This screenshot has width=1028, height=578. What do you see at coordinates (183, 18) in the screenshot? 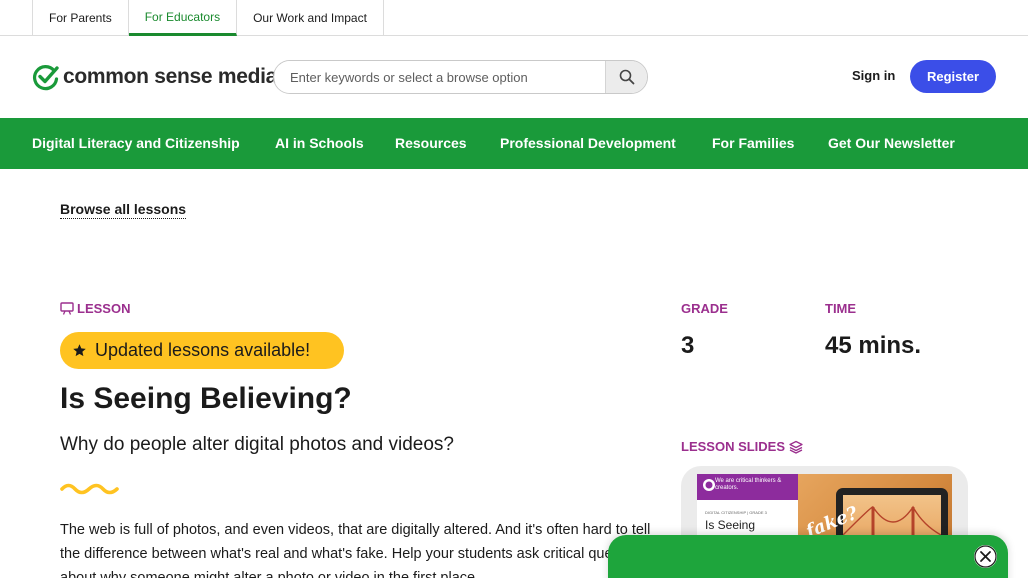
I see `tab-for-educators: For Educators` at bounding box center [183, 18].